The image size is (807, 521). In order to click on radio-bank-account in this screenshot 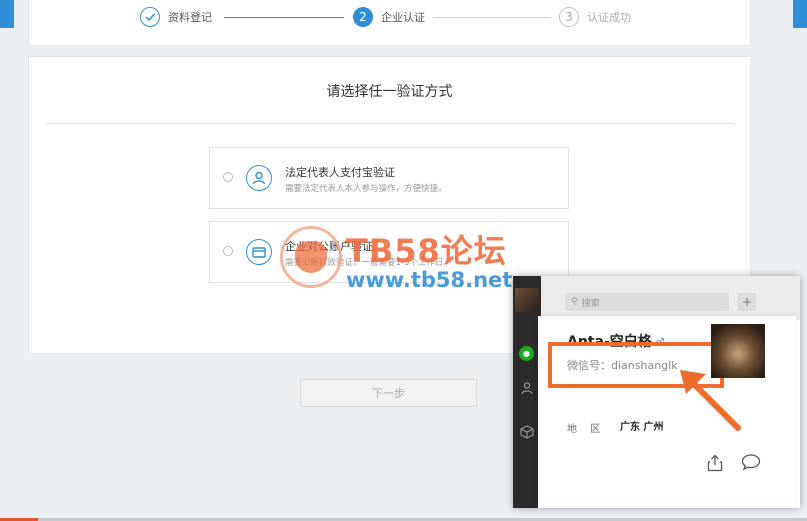, I will do `click(228, 251)`.